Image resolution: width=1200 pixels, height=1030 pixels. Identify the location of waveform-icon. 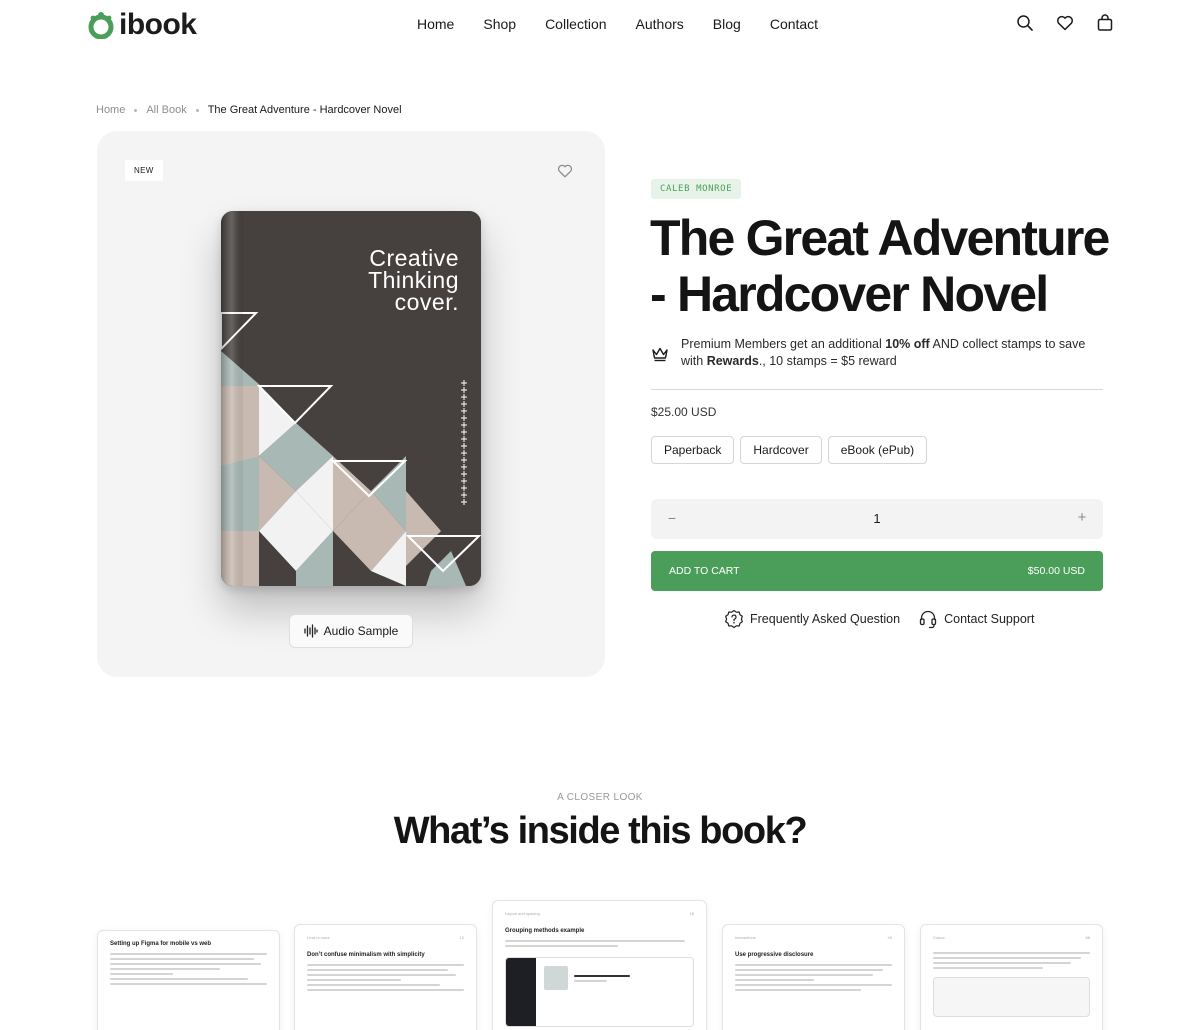
(310, 631).